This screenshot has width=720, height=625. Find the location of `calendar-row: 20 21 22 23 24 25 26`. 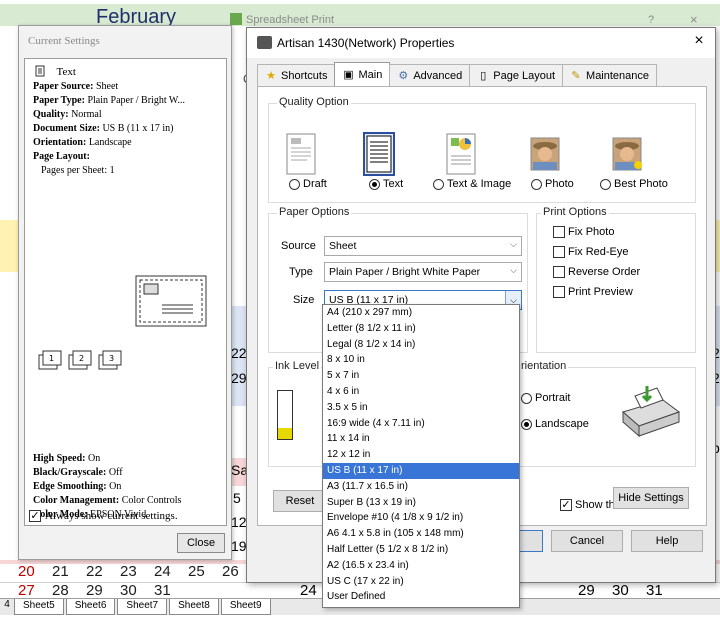

calendar-row: 20 21 22 23 24 25 26 is located at coordinates (137, 571).